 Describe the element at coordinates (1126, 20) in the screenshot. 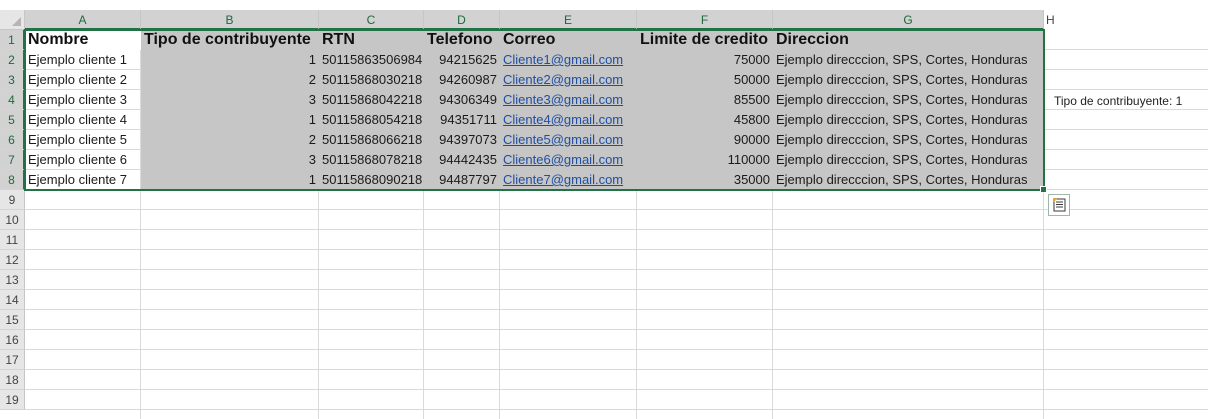

I see `column-header-h: H` at that location.